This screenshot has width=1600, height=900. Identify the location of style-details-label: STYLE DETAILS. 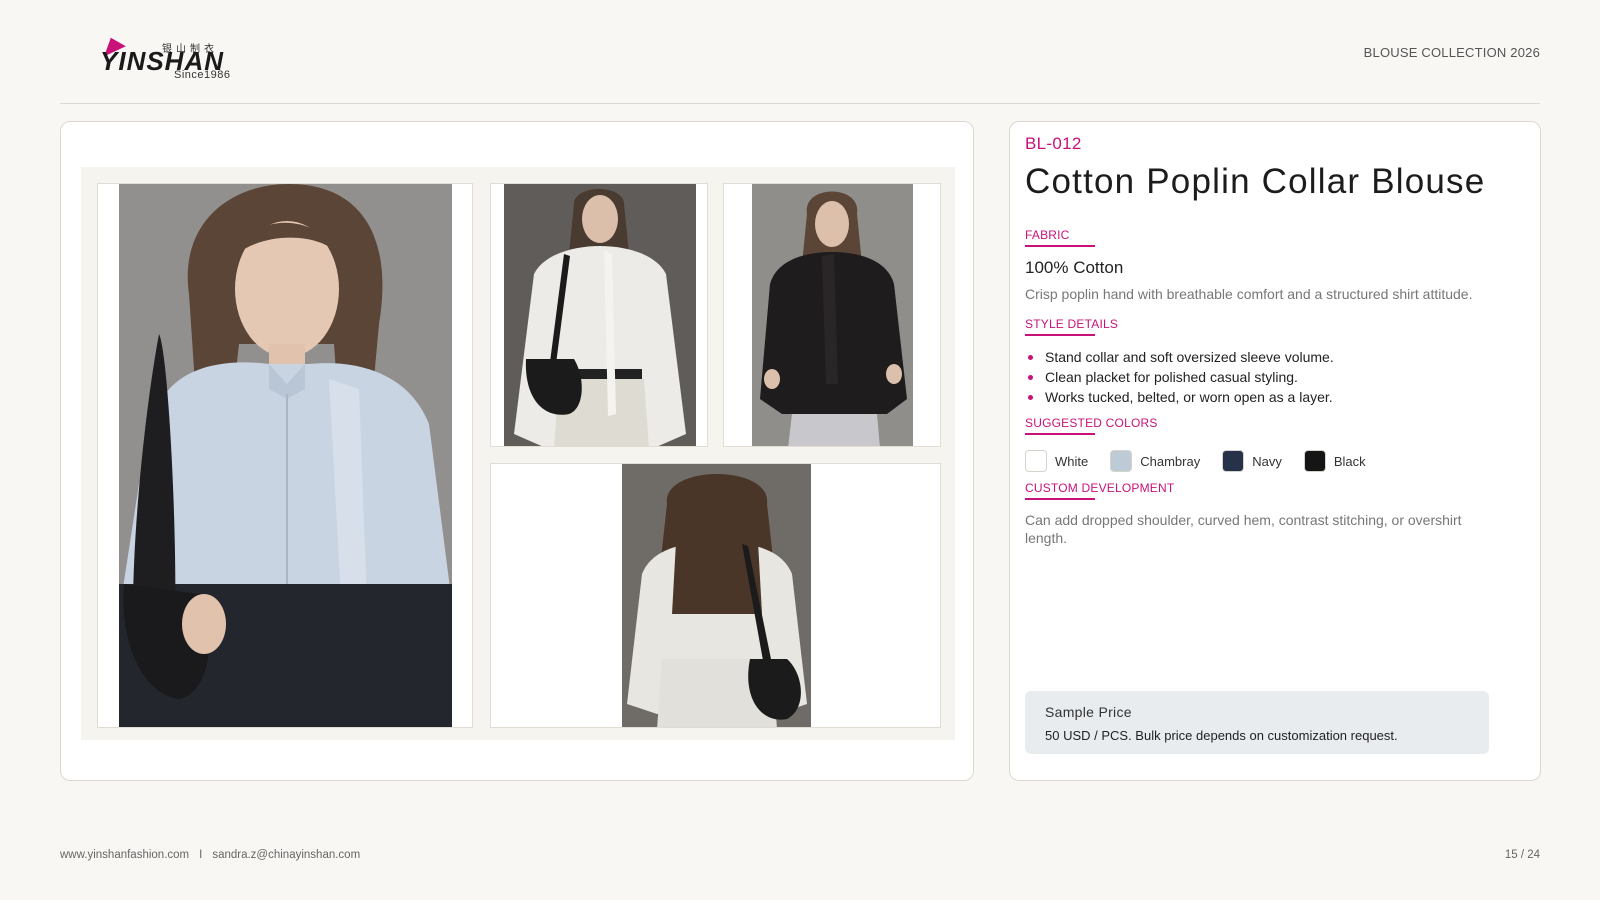
(1072, 326).